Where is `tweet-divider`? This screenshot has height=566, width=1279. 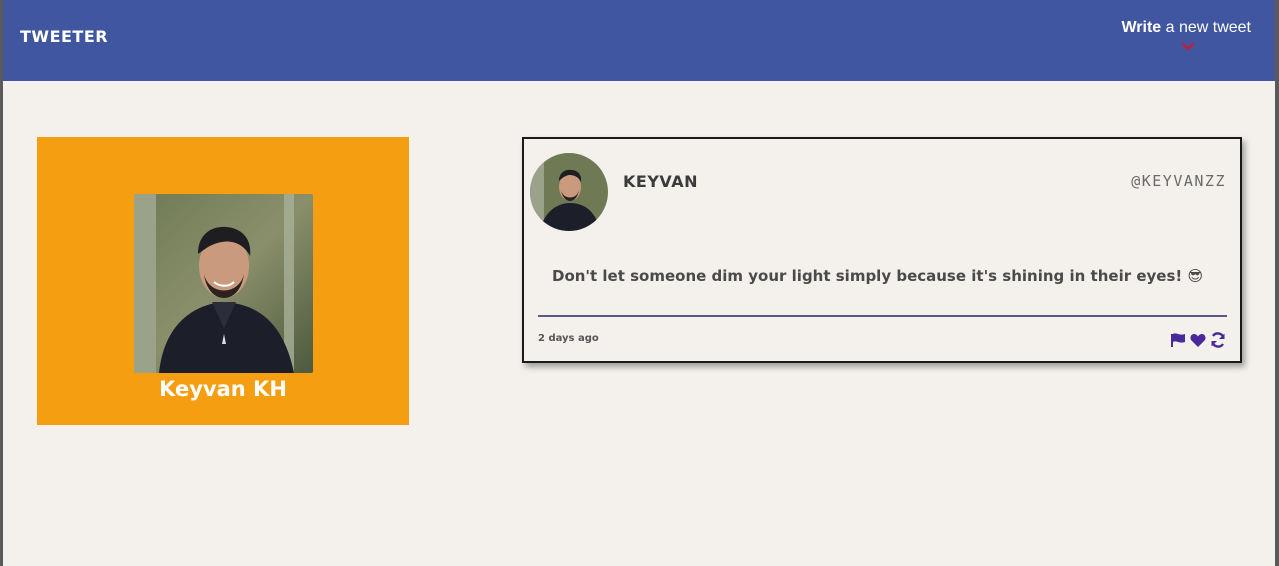
tweet-divider is located at coordinates (882, 316).